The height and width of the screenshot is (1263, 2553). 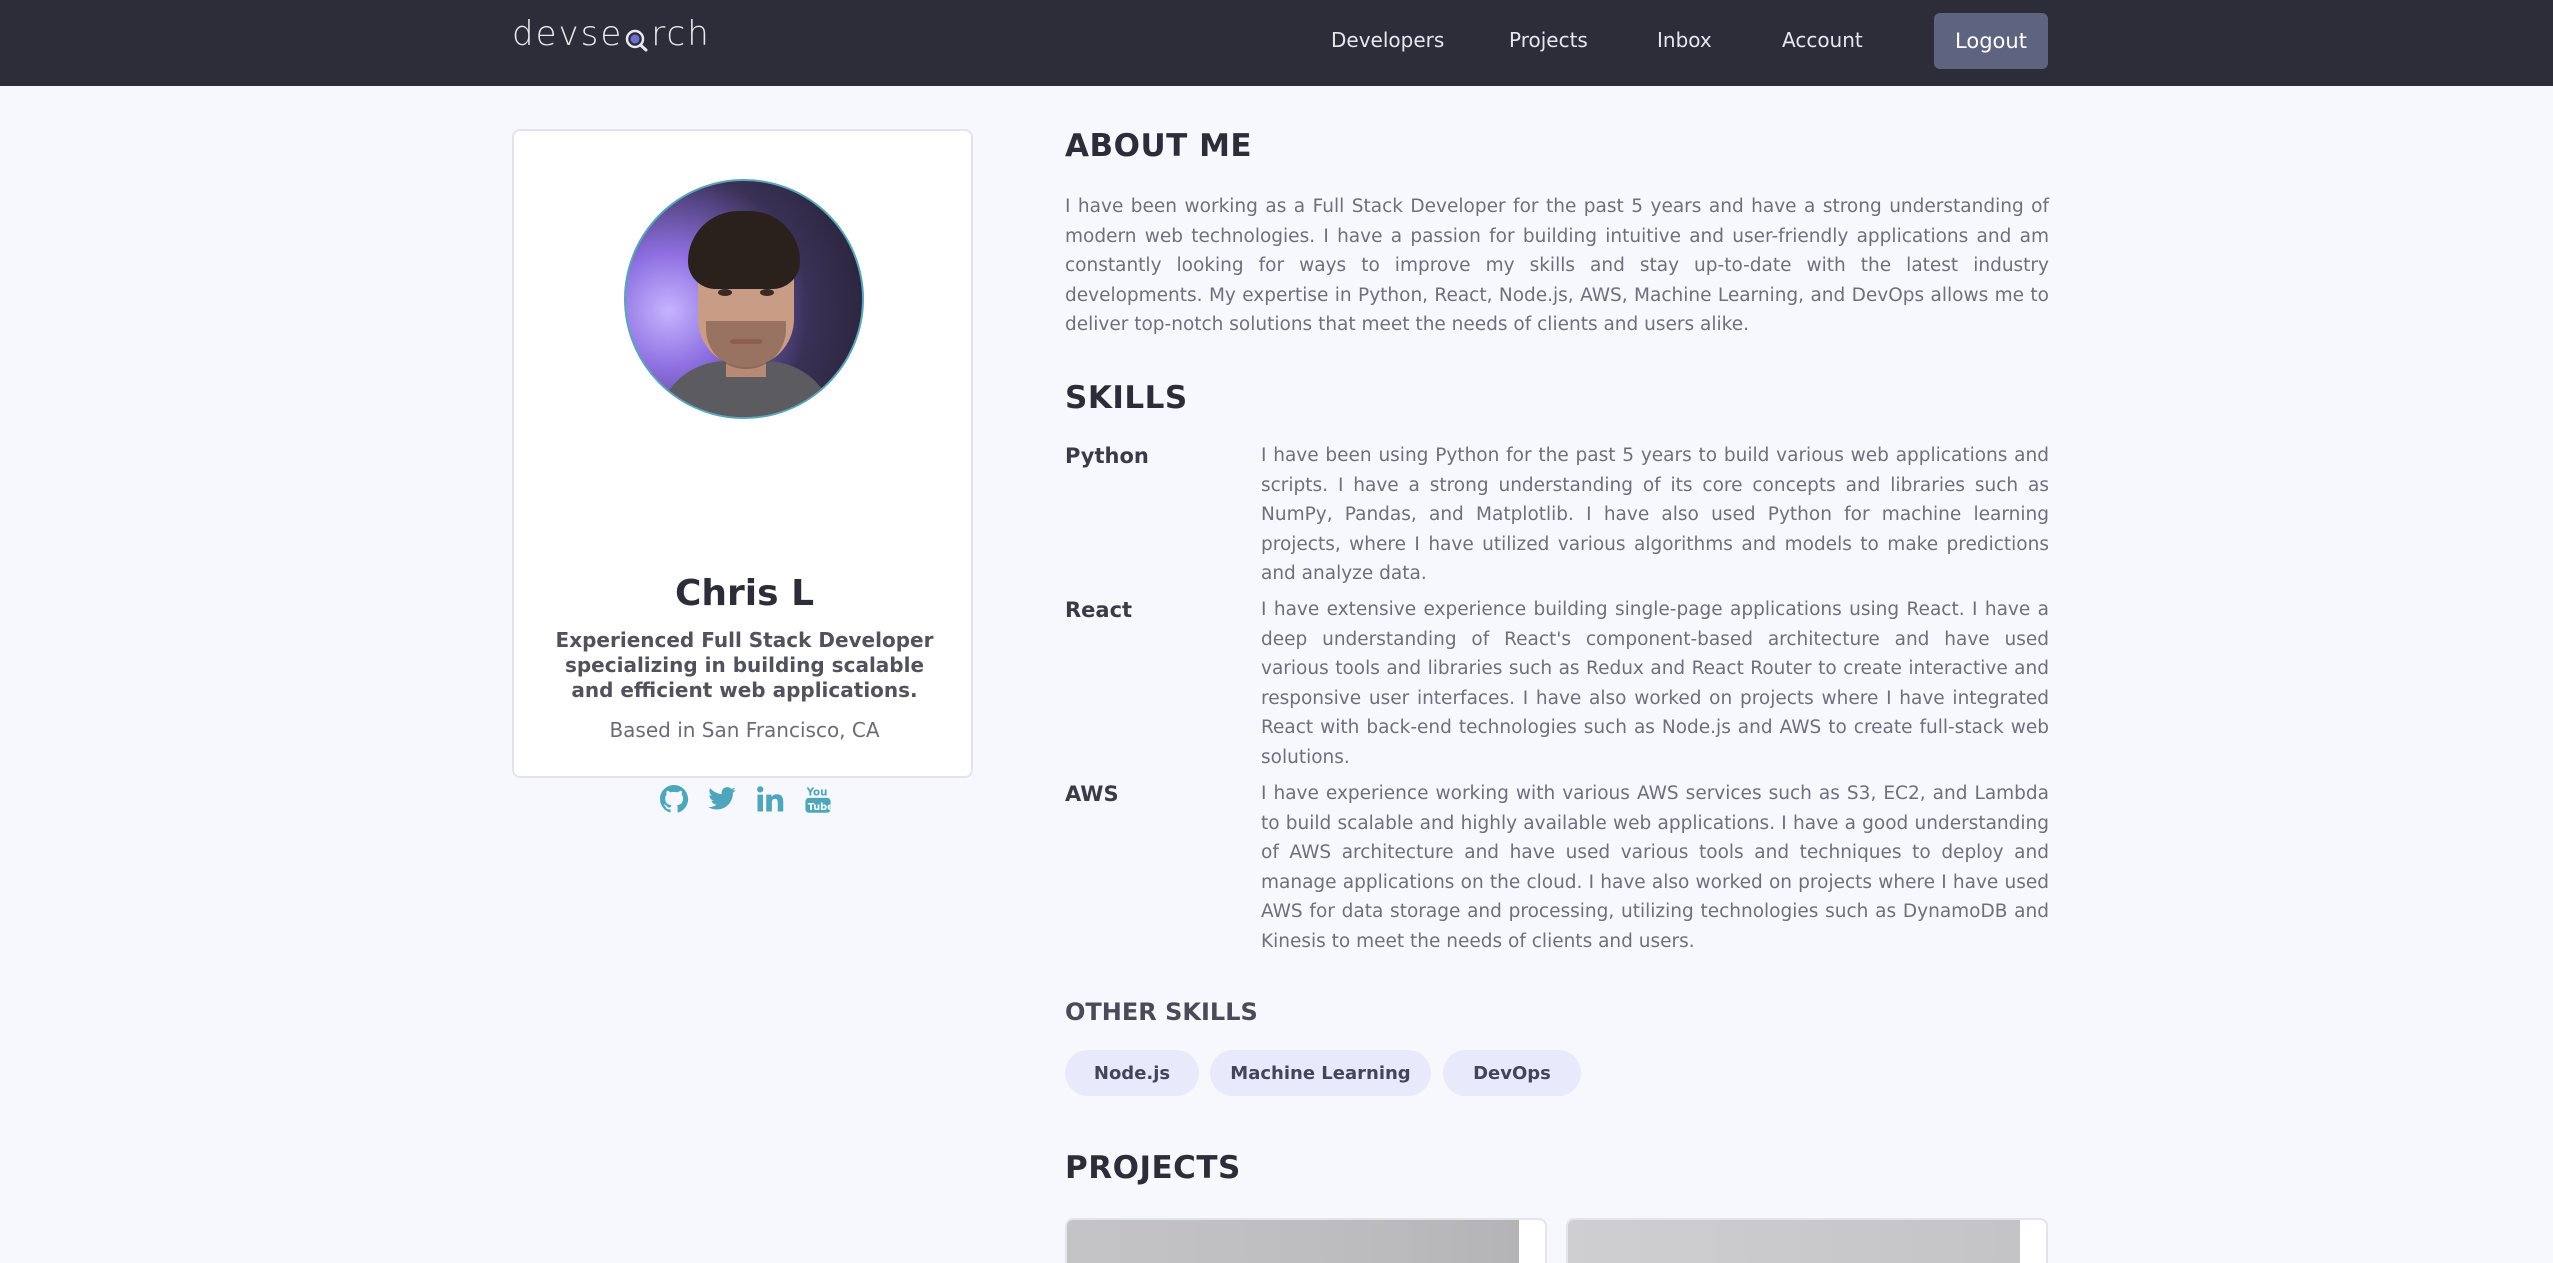 What do you see at coordinates (722, 799) in the screenshot?
I see `twitter-icon` at bounding box center [722, 799].